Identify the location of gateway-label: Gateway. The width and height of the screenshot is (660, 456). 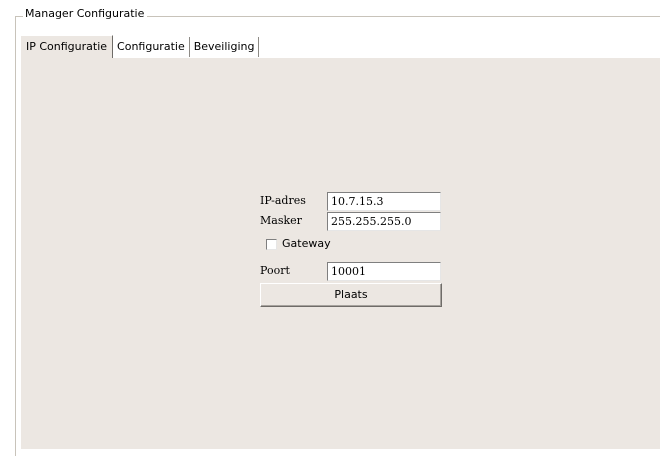
(306, 243).